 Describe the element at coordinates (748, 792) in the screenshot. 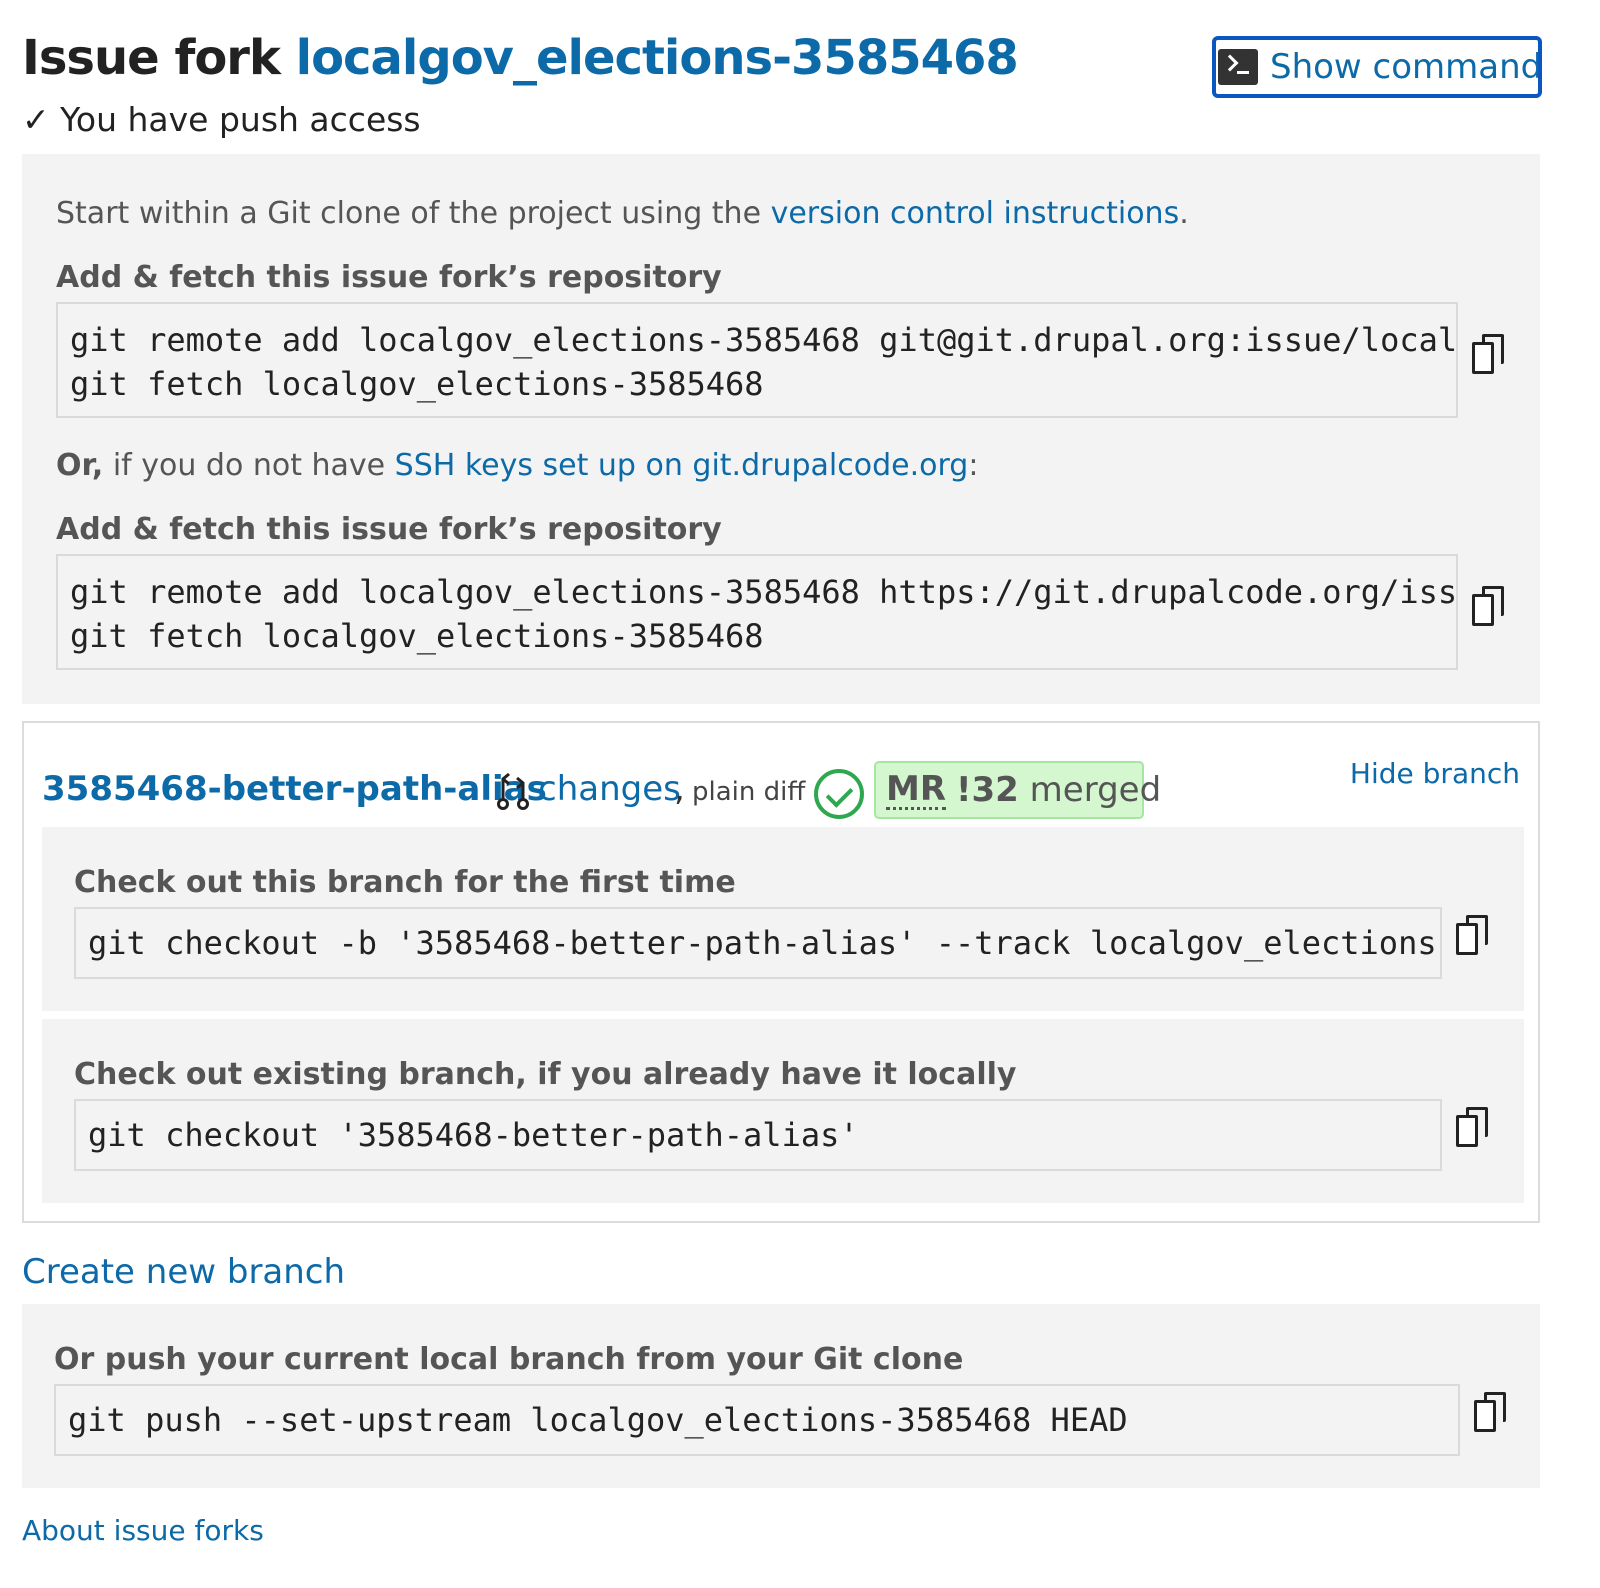

I see `plain-diff-link: plain diff` at that location.